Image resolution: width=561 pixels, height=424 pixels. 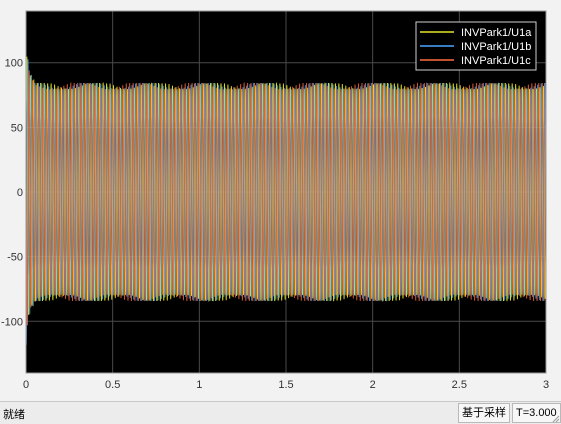 What do you see at coordinates (12, 193) in the screenshot?
I see `y-tick-labels: 100 50 0 -50 -100` at bounding box center [12, 193].